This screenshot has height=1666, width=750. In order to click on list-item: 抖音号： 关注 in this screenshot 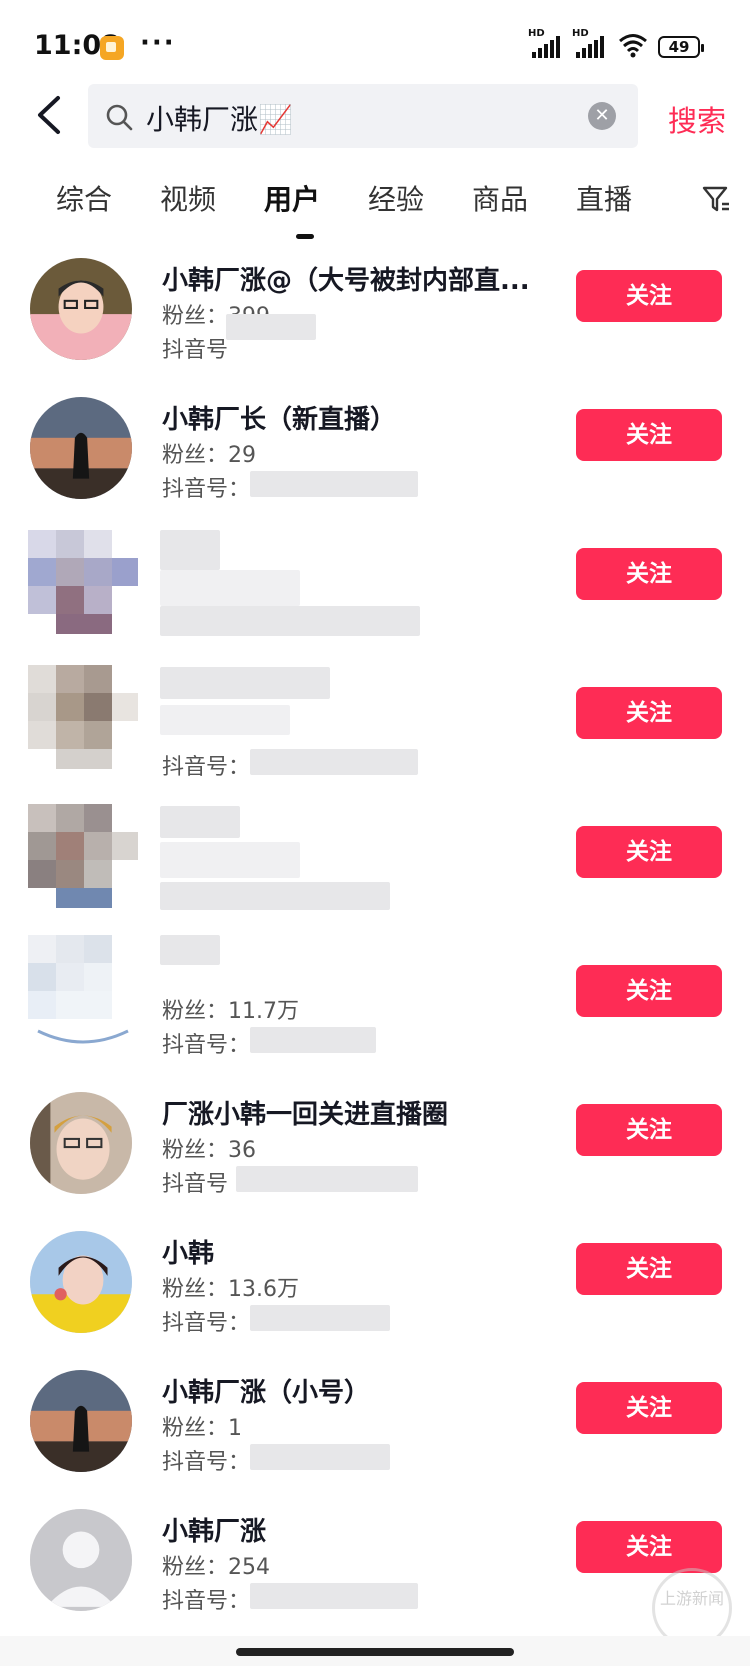, I will do `click(375, 726)`.